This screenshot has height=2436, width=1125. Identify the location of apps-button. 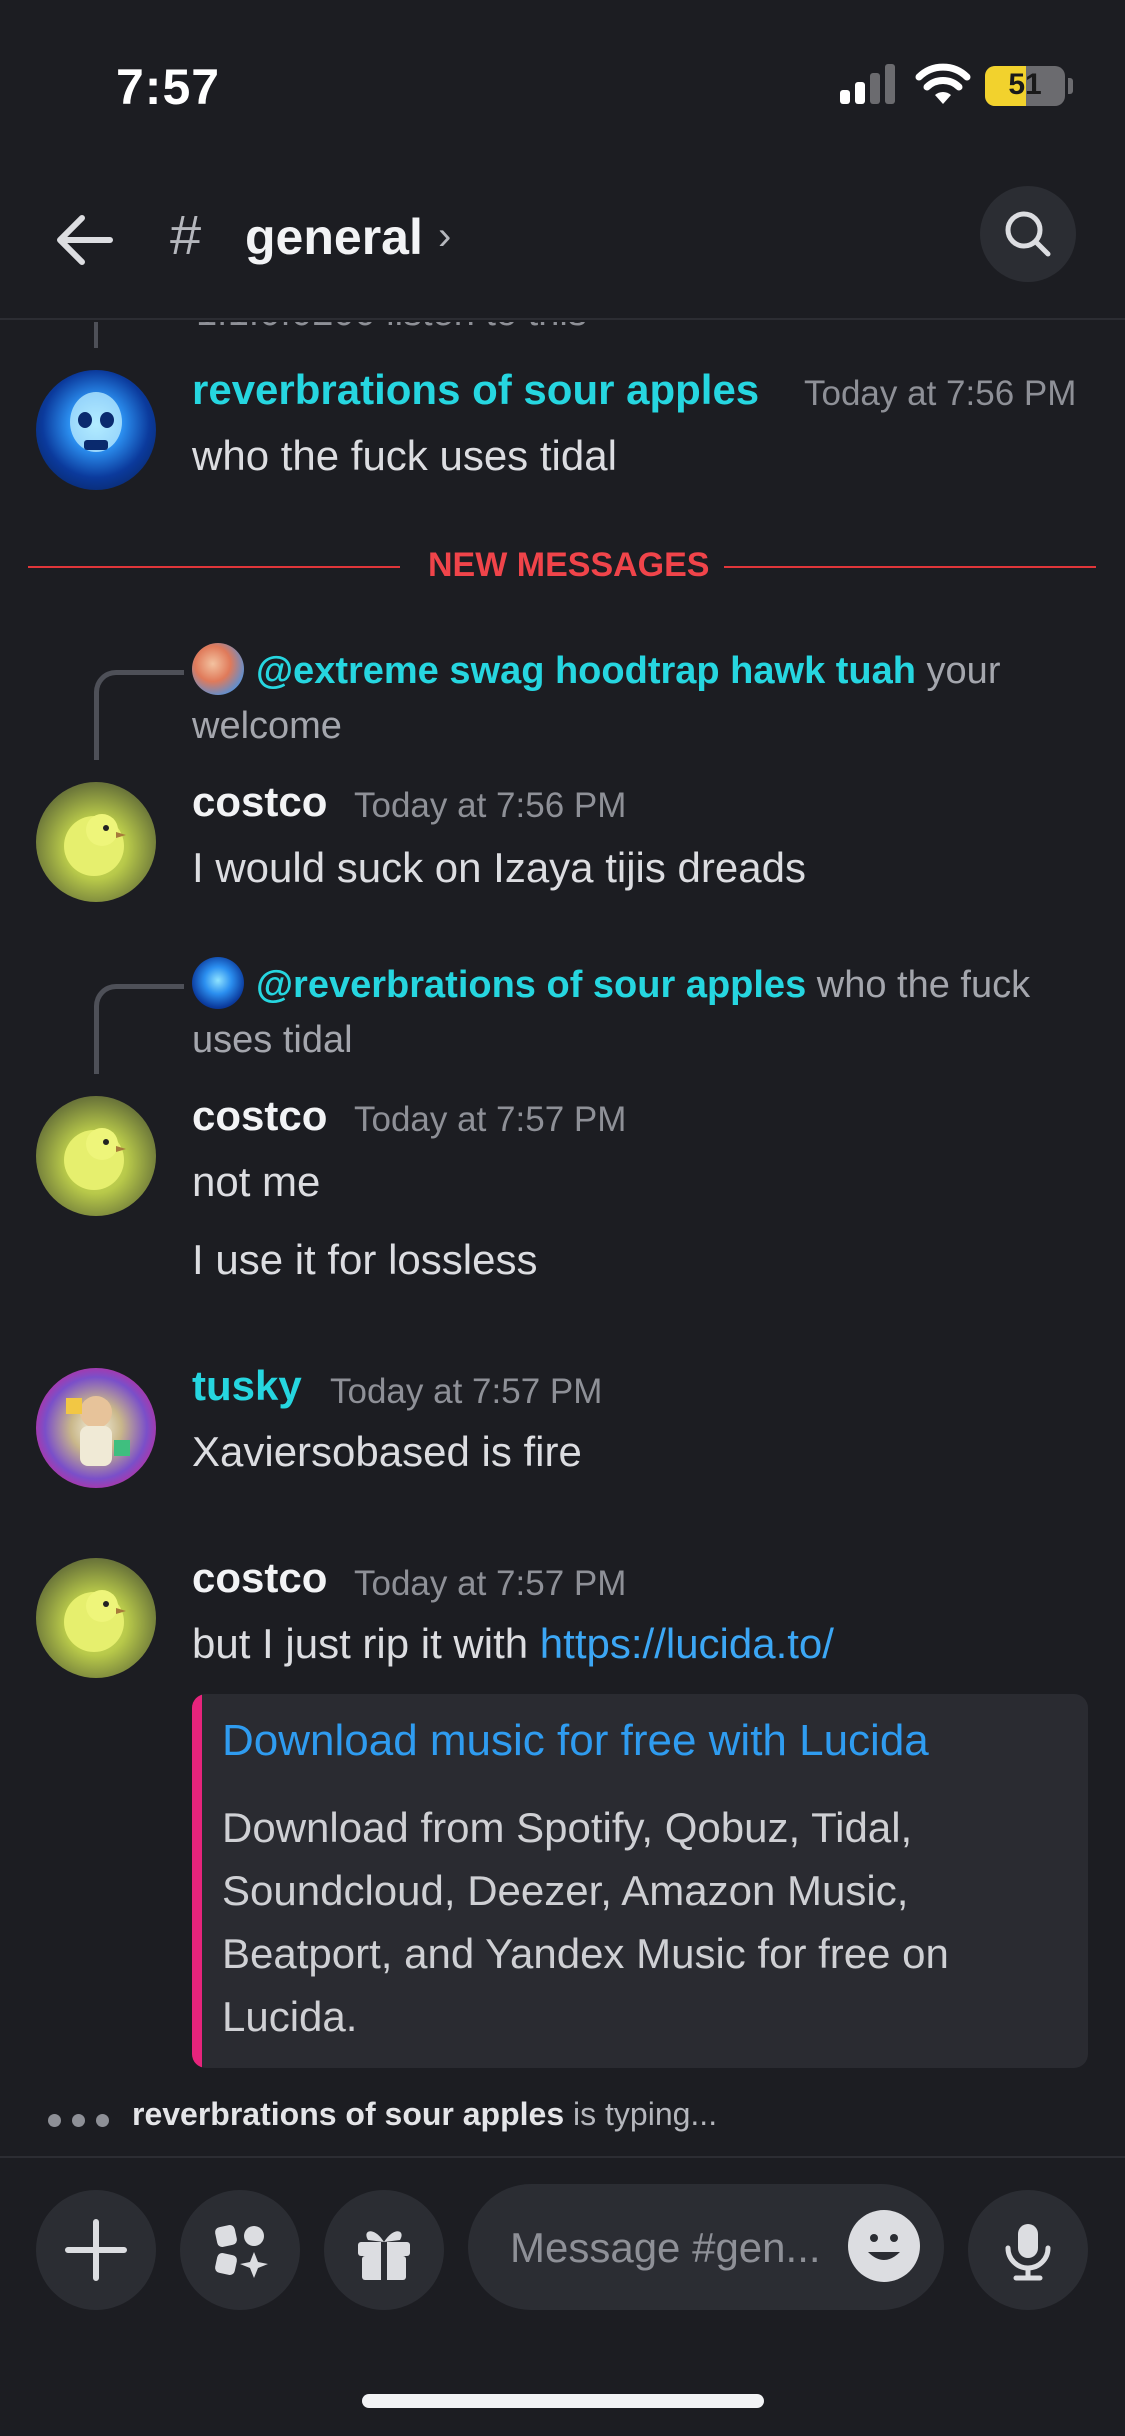
(240, 2250).